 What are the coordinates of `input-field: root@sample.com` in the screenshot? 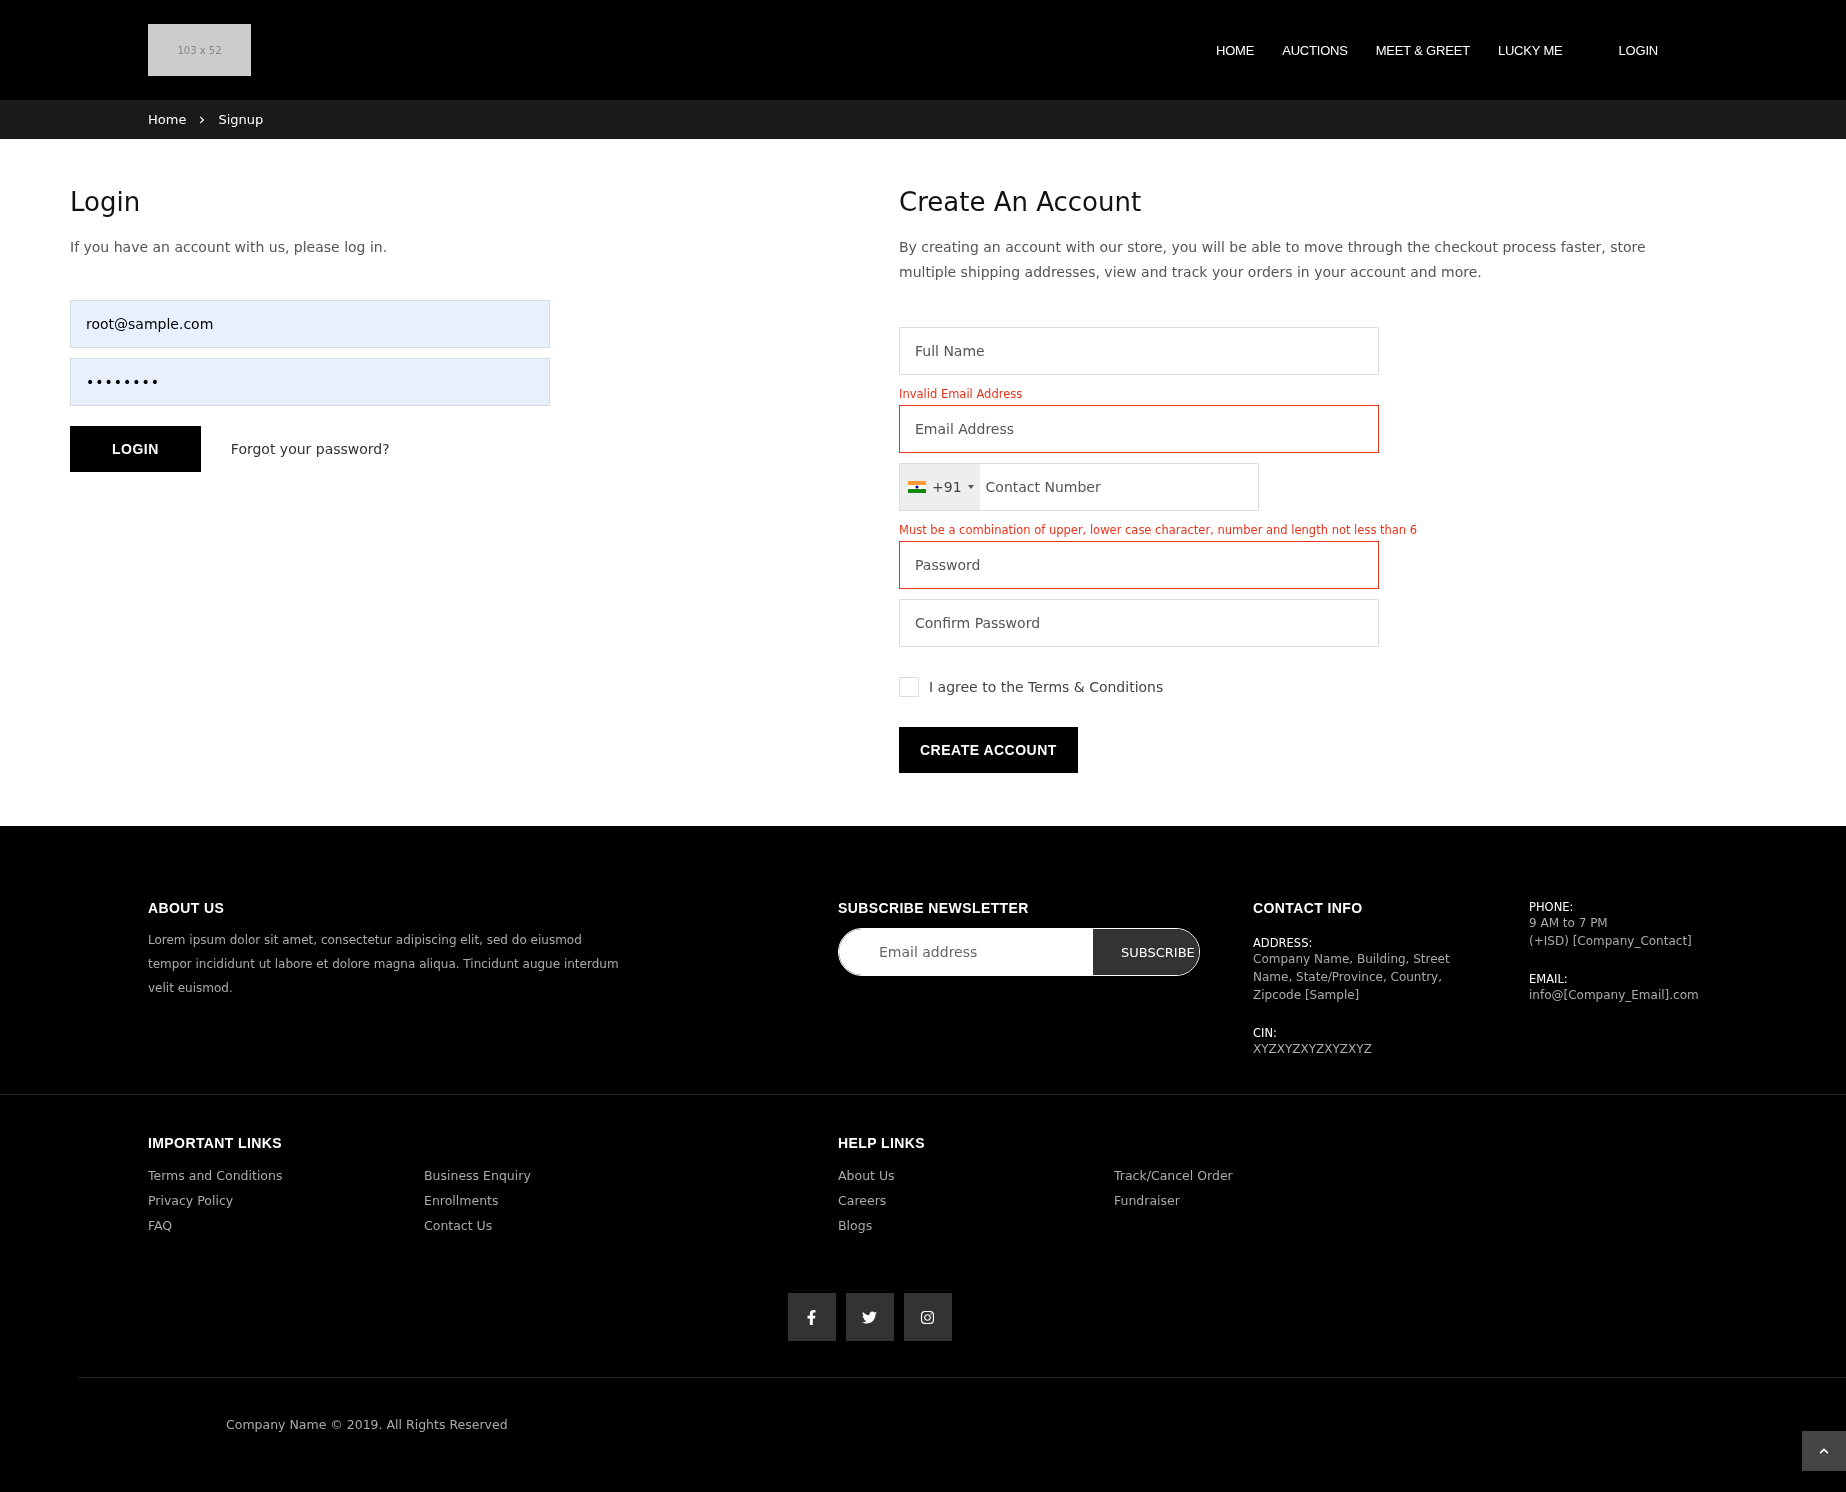 It's located at (310, 324).